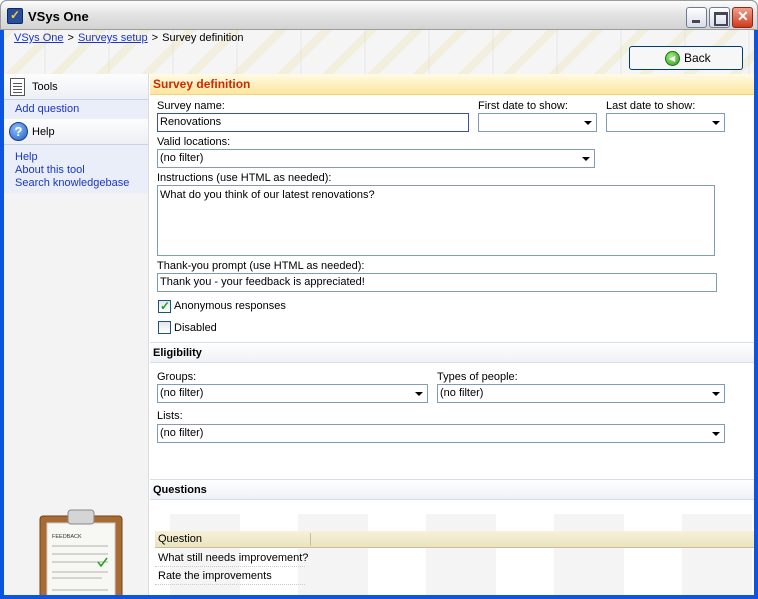  What do you see at coordinates (379, 15) in the screenshot?
I see `title-bar: VSys One` at bounding box center [379, 15].